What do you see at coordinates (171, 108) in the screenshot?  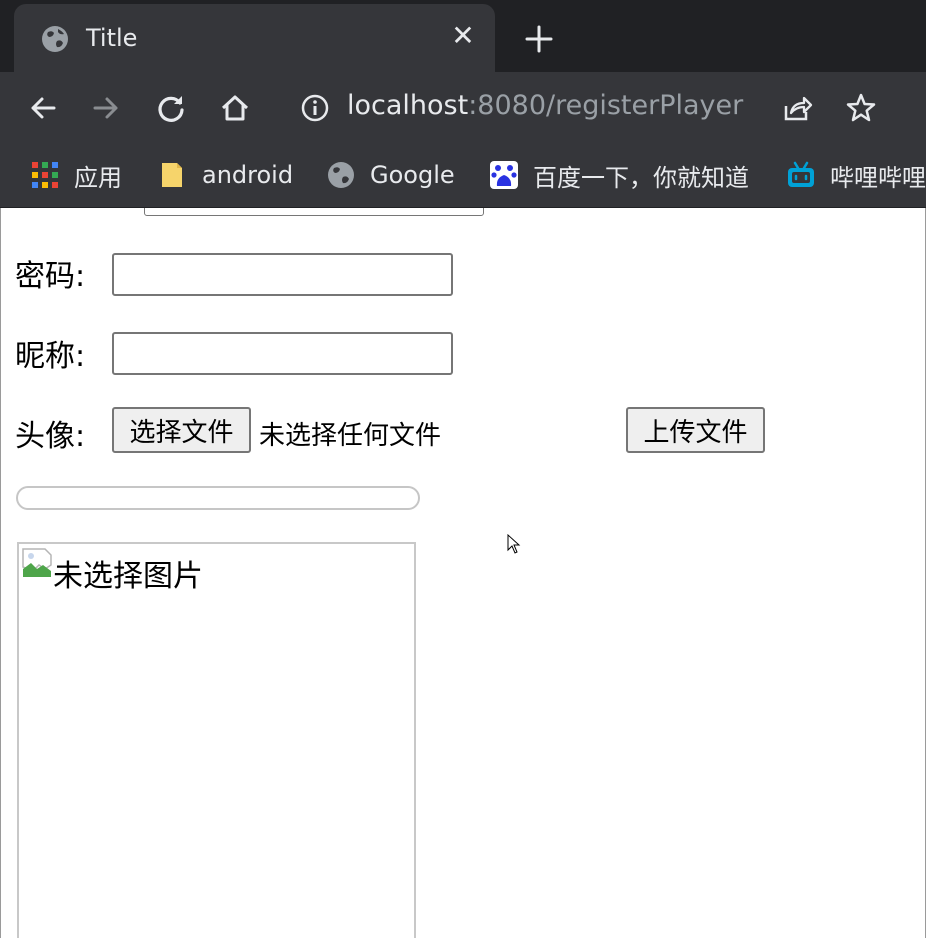 I see `reload-icon` at bounding box center [171, 108].